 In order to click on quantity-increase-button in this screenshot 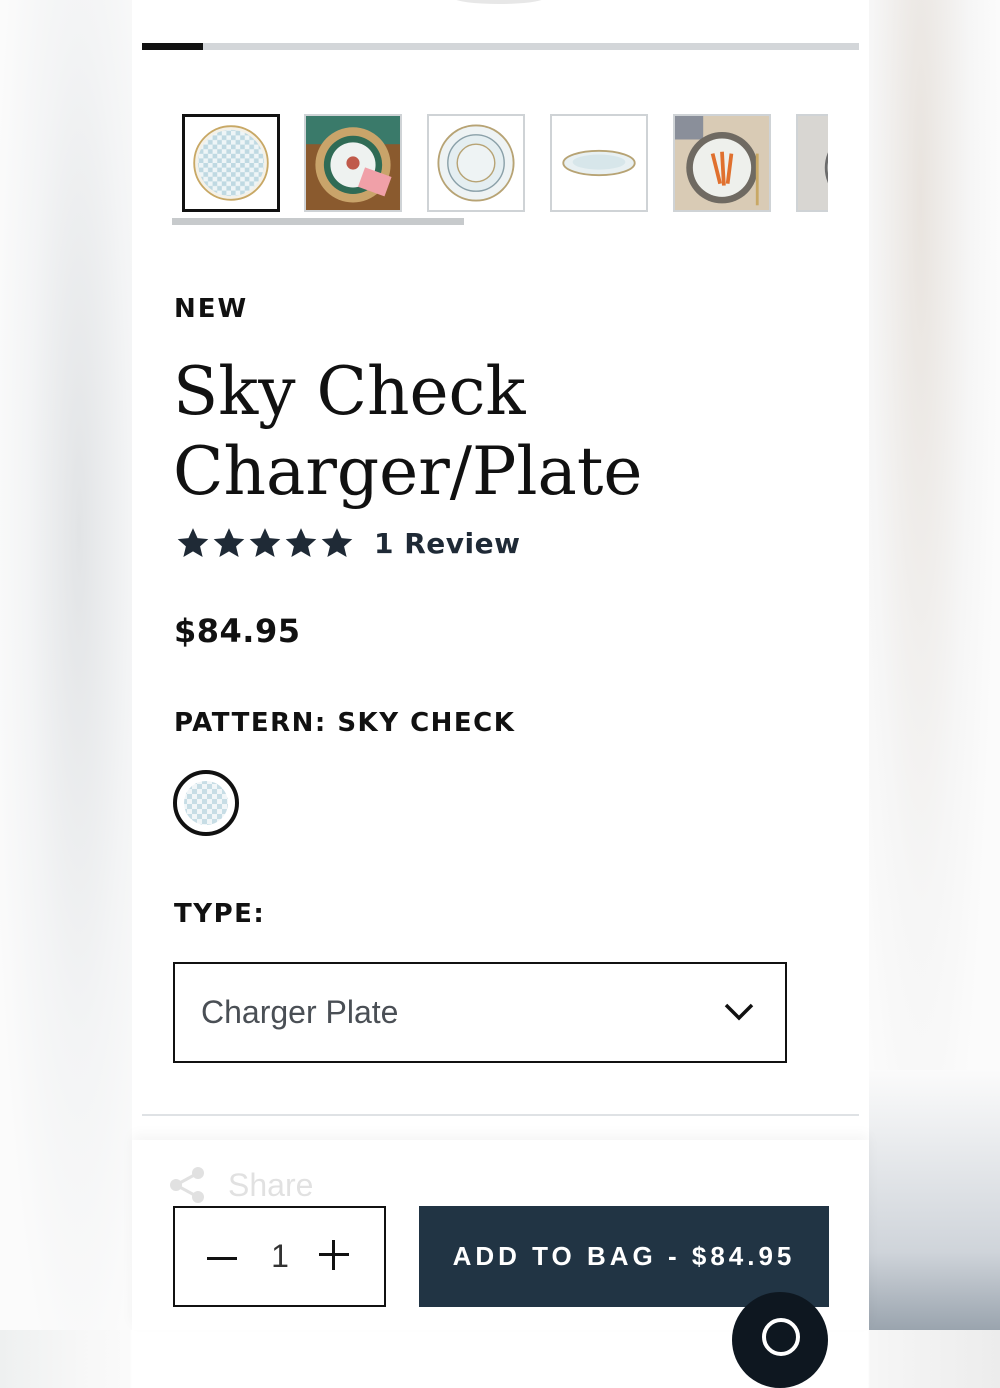, I will do `click(334, 1255)`.